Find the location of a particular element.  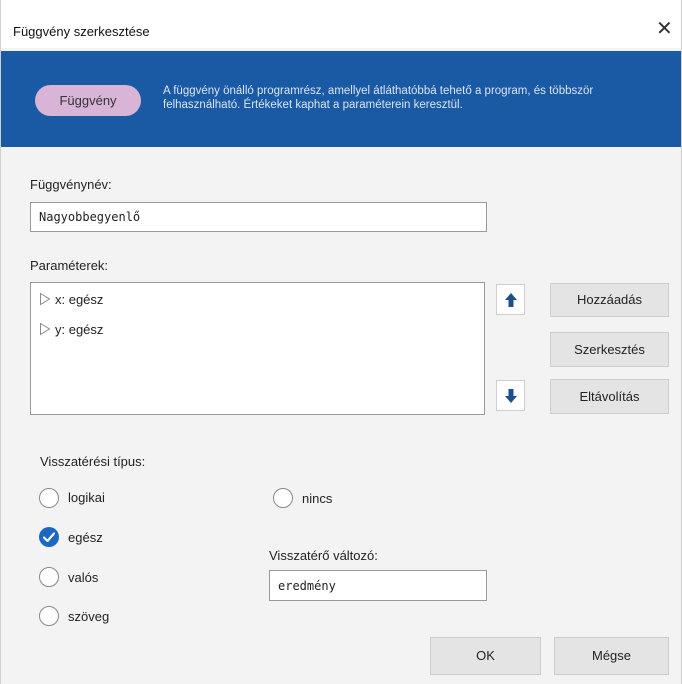

function-badge: Függvény is located at coordinates (88, 100).